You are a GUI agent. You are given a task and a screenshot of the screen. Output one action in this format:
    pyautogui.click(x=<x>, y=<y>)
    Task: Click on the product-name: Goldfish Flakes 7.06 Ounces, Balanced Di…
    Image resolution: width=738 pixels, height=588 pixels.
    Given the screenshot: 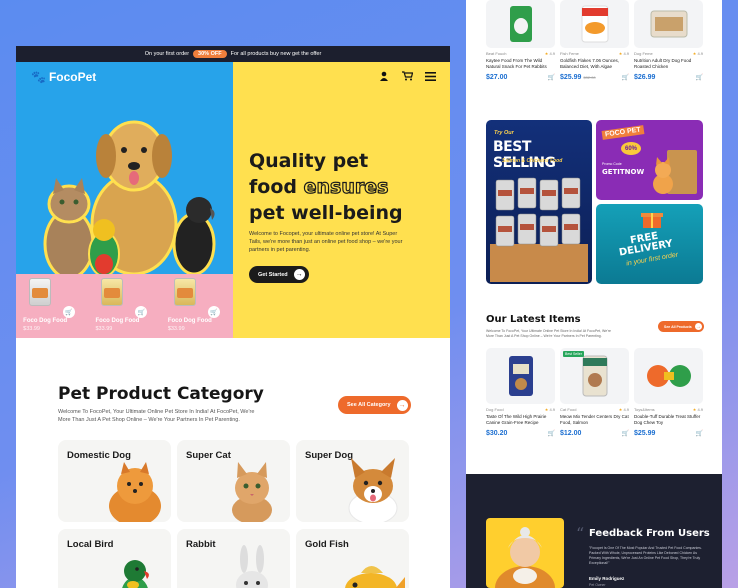 What is the action you would take?
    pyautogui.click(x=590, y=63)
    